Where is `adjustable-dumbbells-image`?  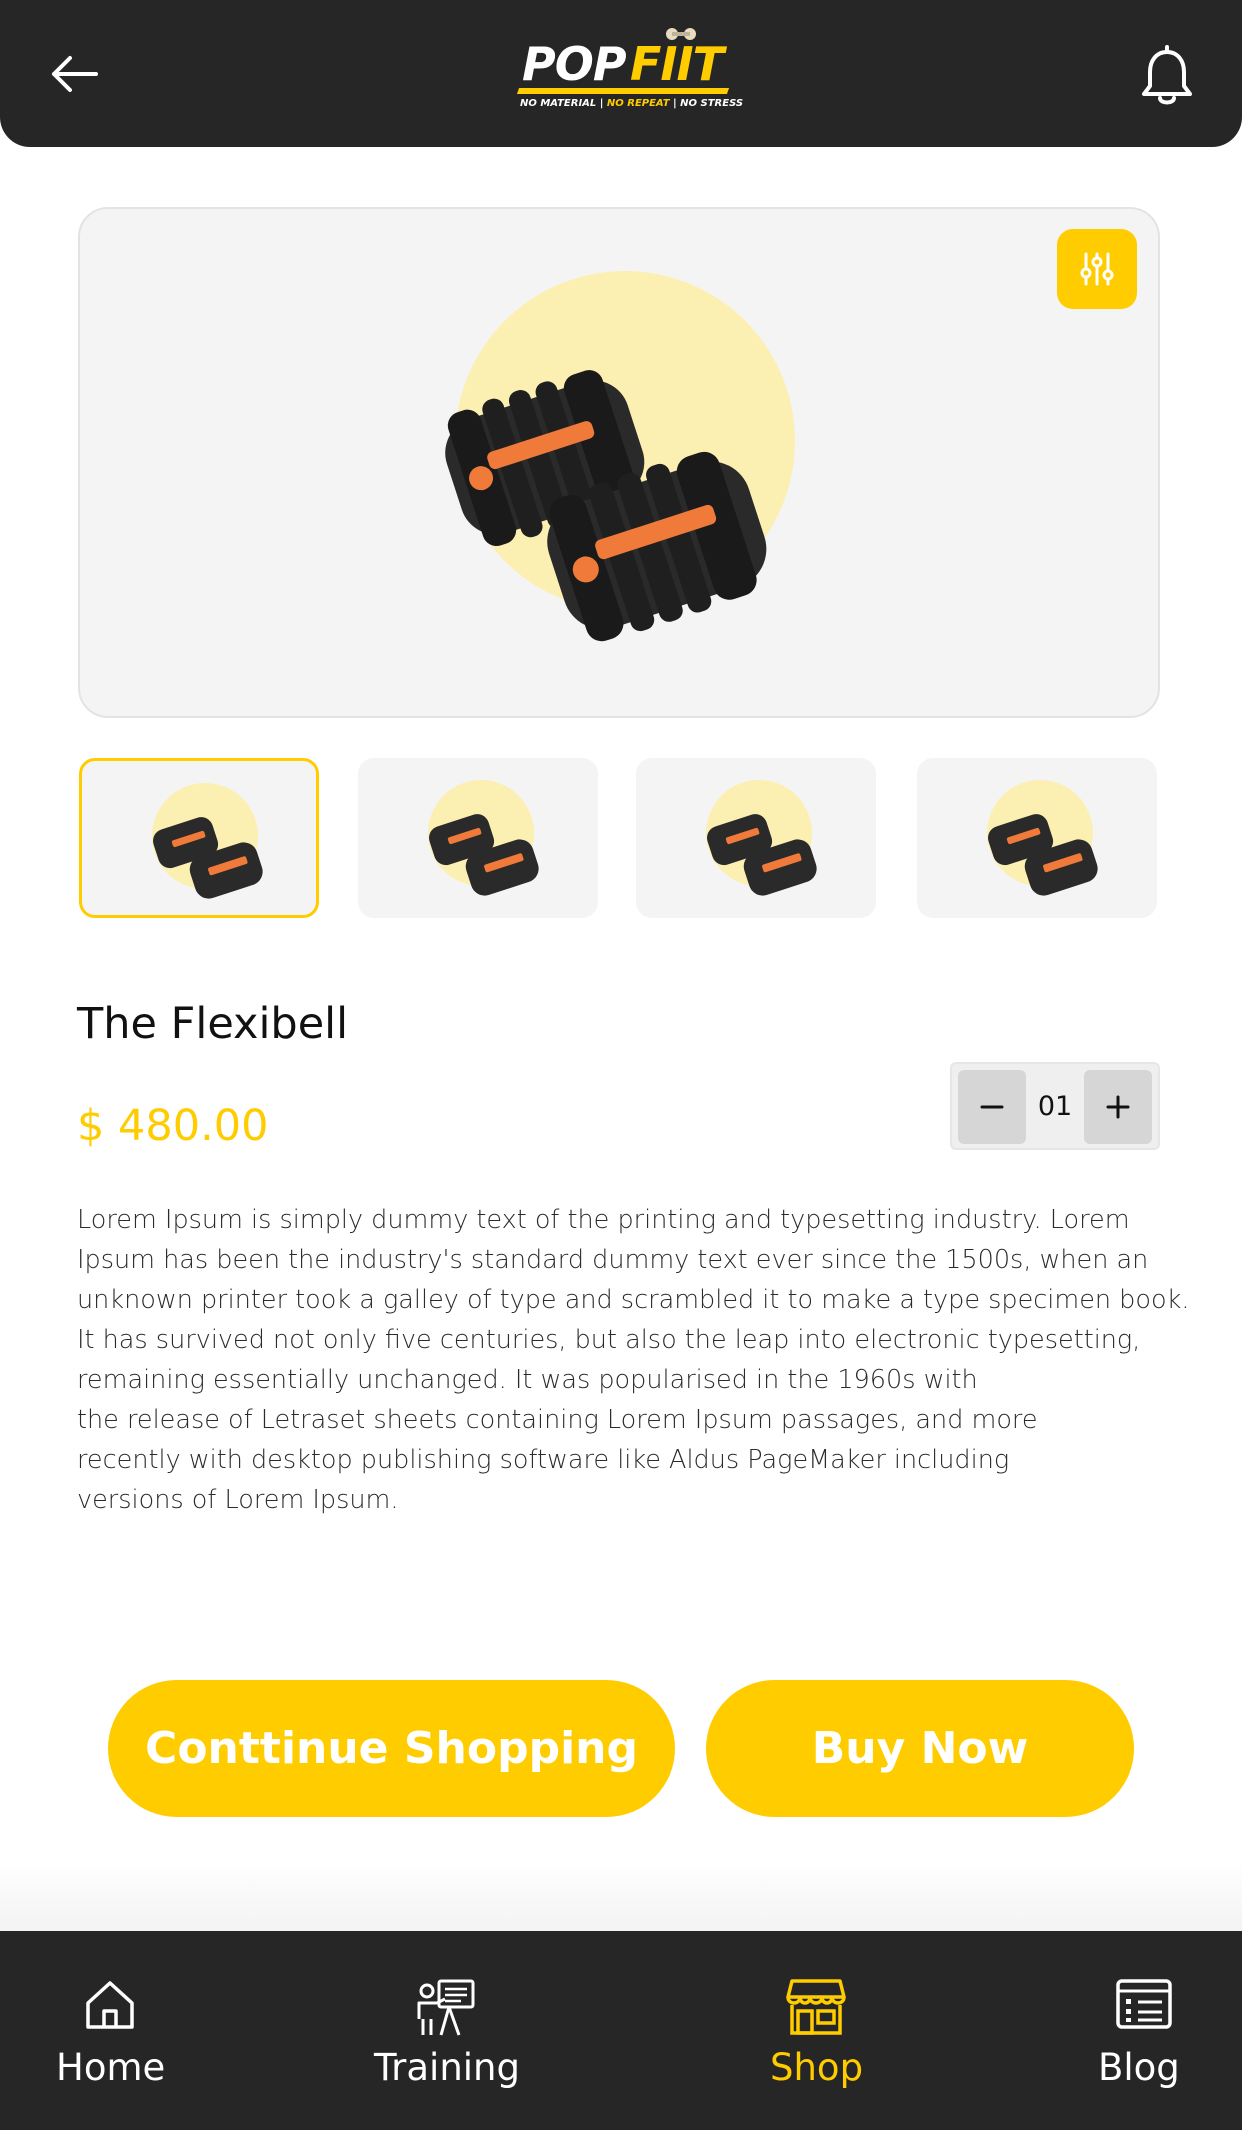 adjustable-dumbbells-image is located at coordinates (606, 506).